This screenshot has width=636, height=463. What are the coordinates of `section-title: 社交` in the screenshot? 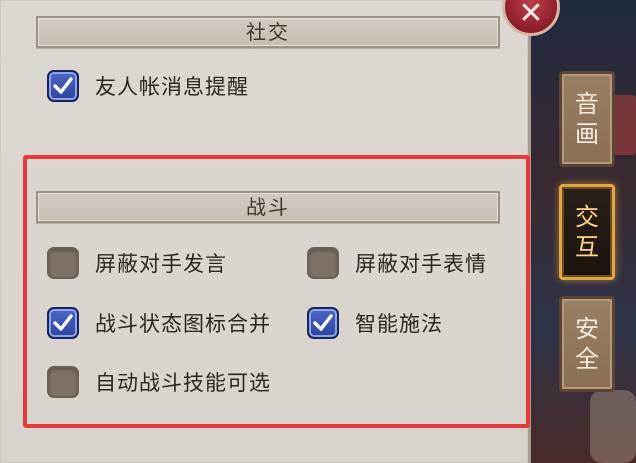 It's located at (268, 32).